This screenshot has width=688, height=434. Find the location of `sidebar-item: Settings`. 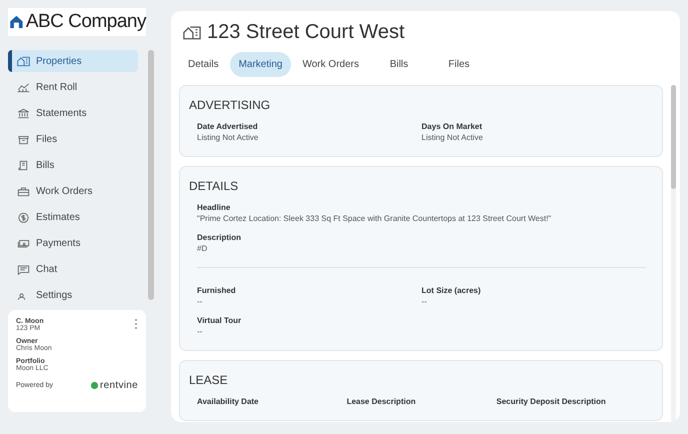

sidebar-item: Settings is located at coordinates (73, 295).